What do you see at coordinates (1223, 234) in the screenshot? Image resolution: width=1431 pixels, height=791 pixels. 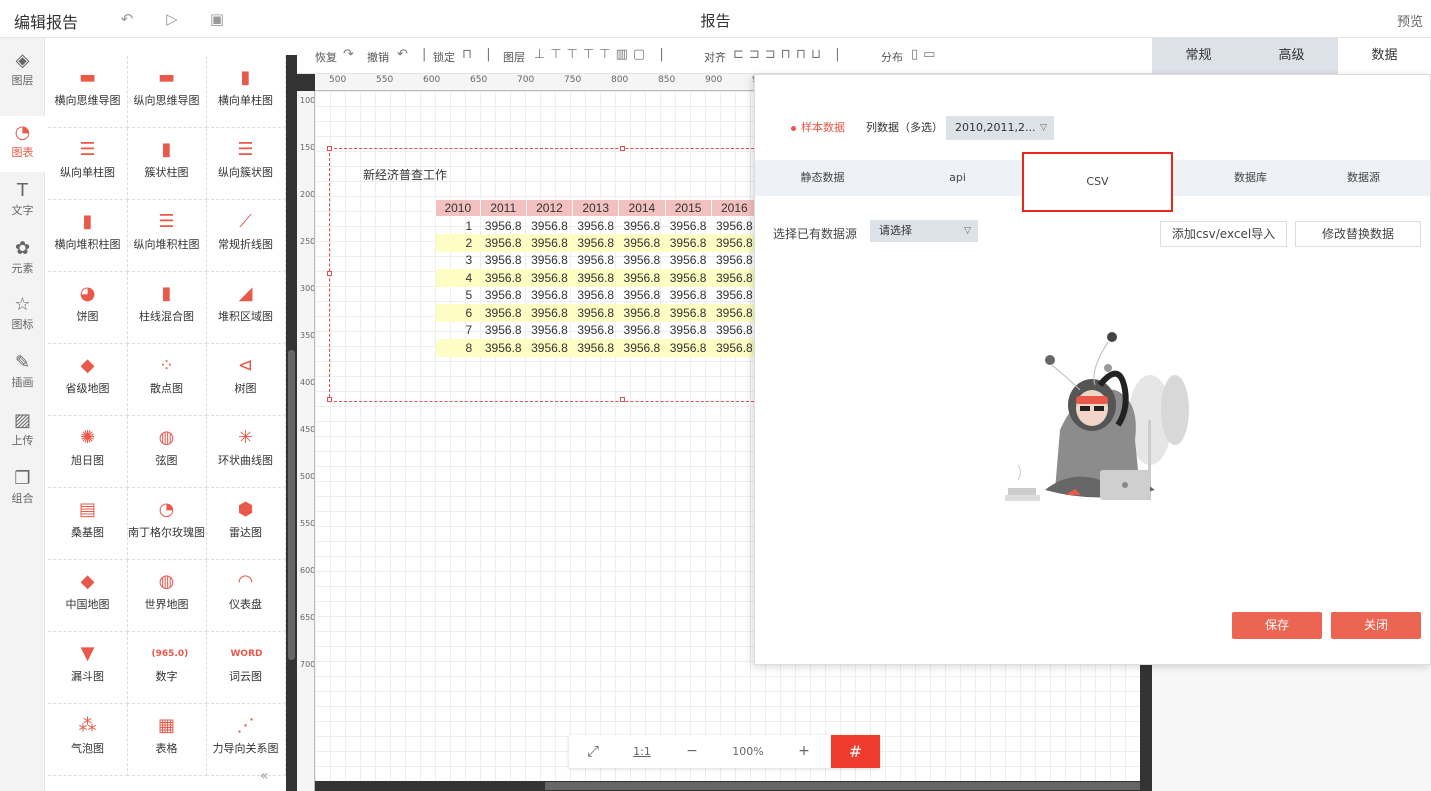 I see `import-csv-button: 添加csv/excel导入` at bounding box center [1223, 234].